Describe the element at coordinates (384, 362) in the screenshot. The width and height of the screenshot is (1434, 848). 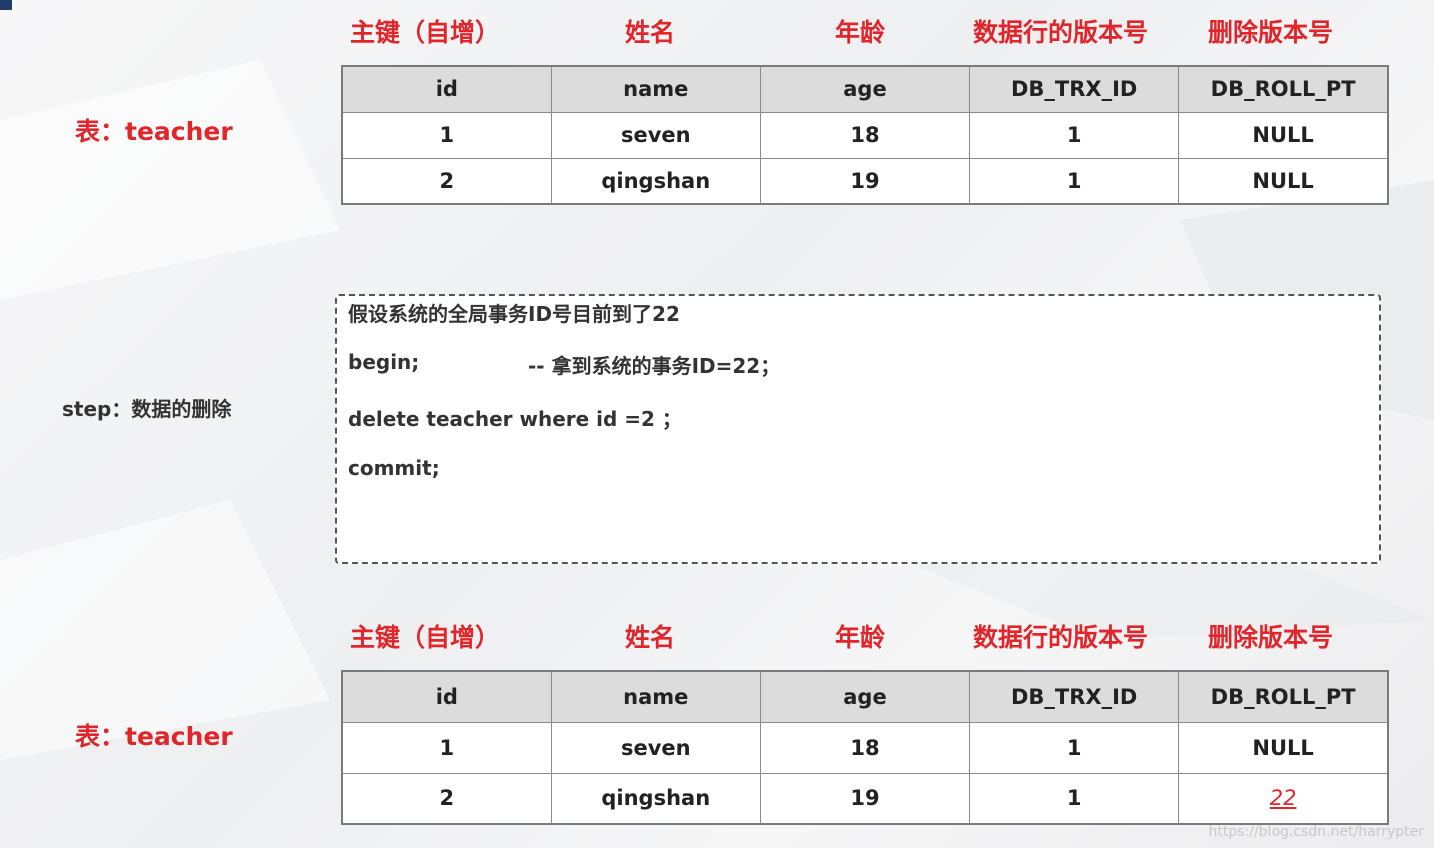
I see `code-begin: begin;` at that location.